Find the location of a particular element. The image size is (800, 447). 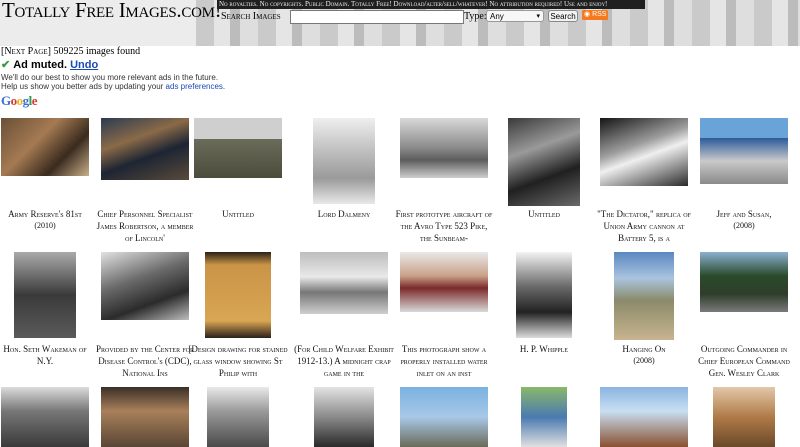

site-title: Totally Free Images.com! is located at coordinates (112, 11).